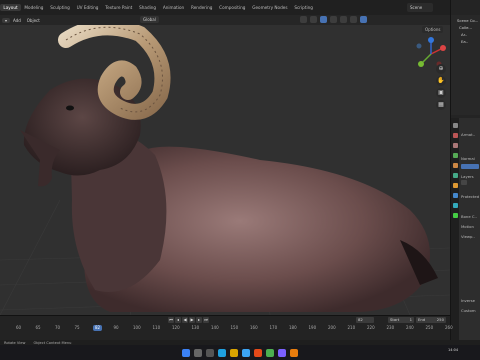 This screenshot has height=360, width=480. Describe the element at coordinates (17, 20) in the screenshot. I see `add-menu: Add` at that location.